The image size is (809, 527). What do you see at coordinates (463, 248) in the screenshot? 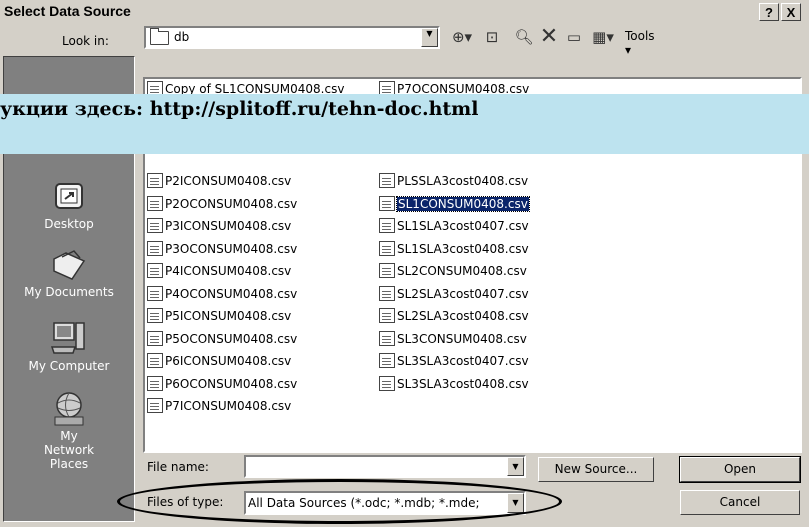
I see `file-name: SL1SLA3cost0408.csv` at bounding box center [463, 248].